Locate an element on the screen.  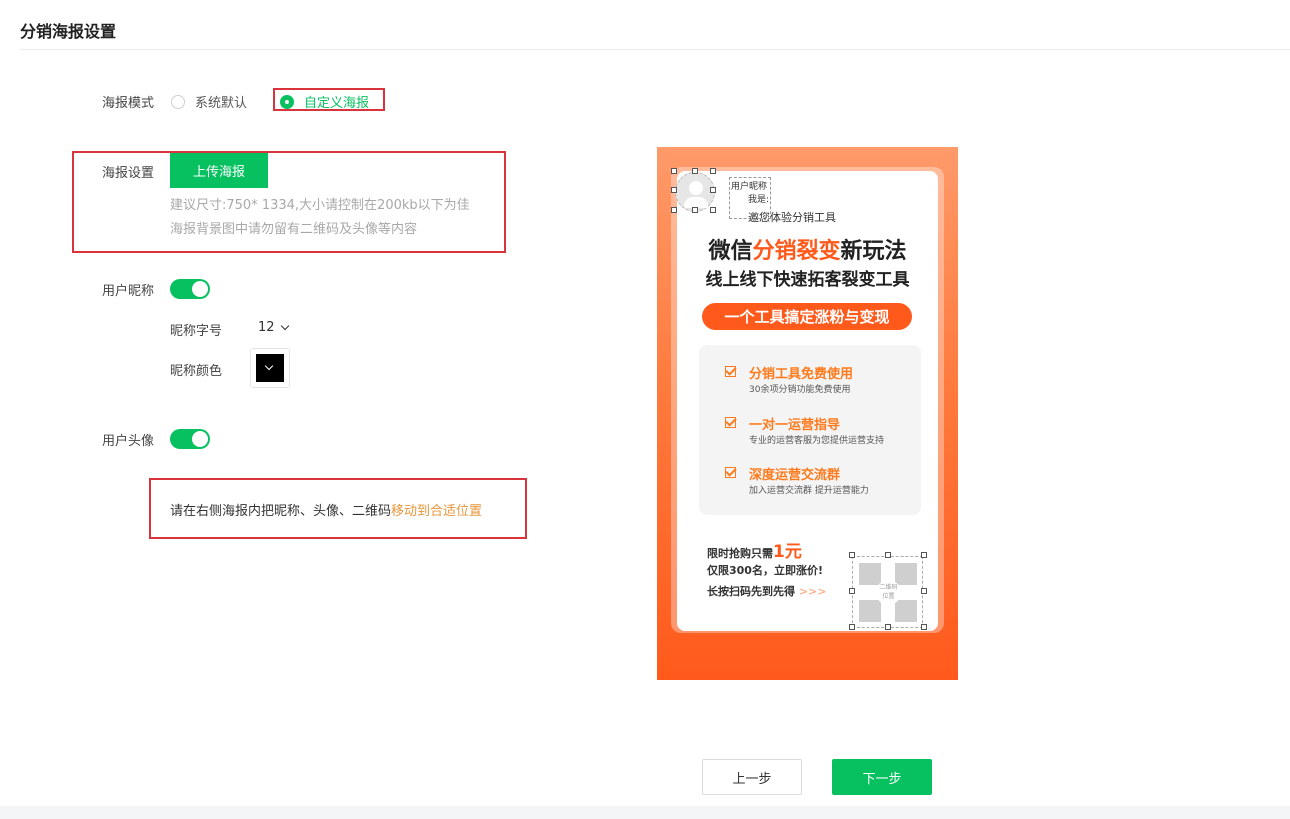
poster-nickname-placeholder: 用户昵称 is located at coordinates (749, 185).